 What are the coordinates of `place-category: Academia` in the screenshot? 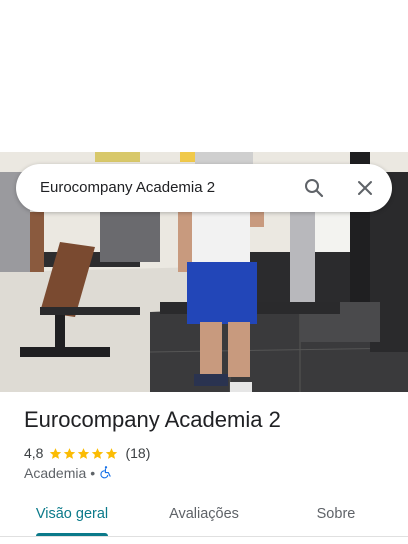 It's located at (55, 473).